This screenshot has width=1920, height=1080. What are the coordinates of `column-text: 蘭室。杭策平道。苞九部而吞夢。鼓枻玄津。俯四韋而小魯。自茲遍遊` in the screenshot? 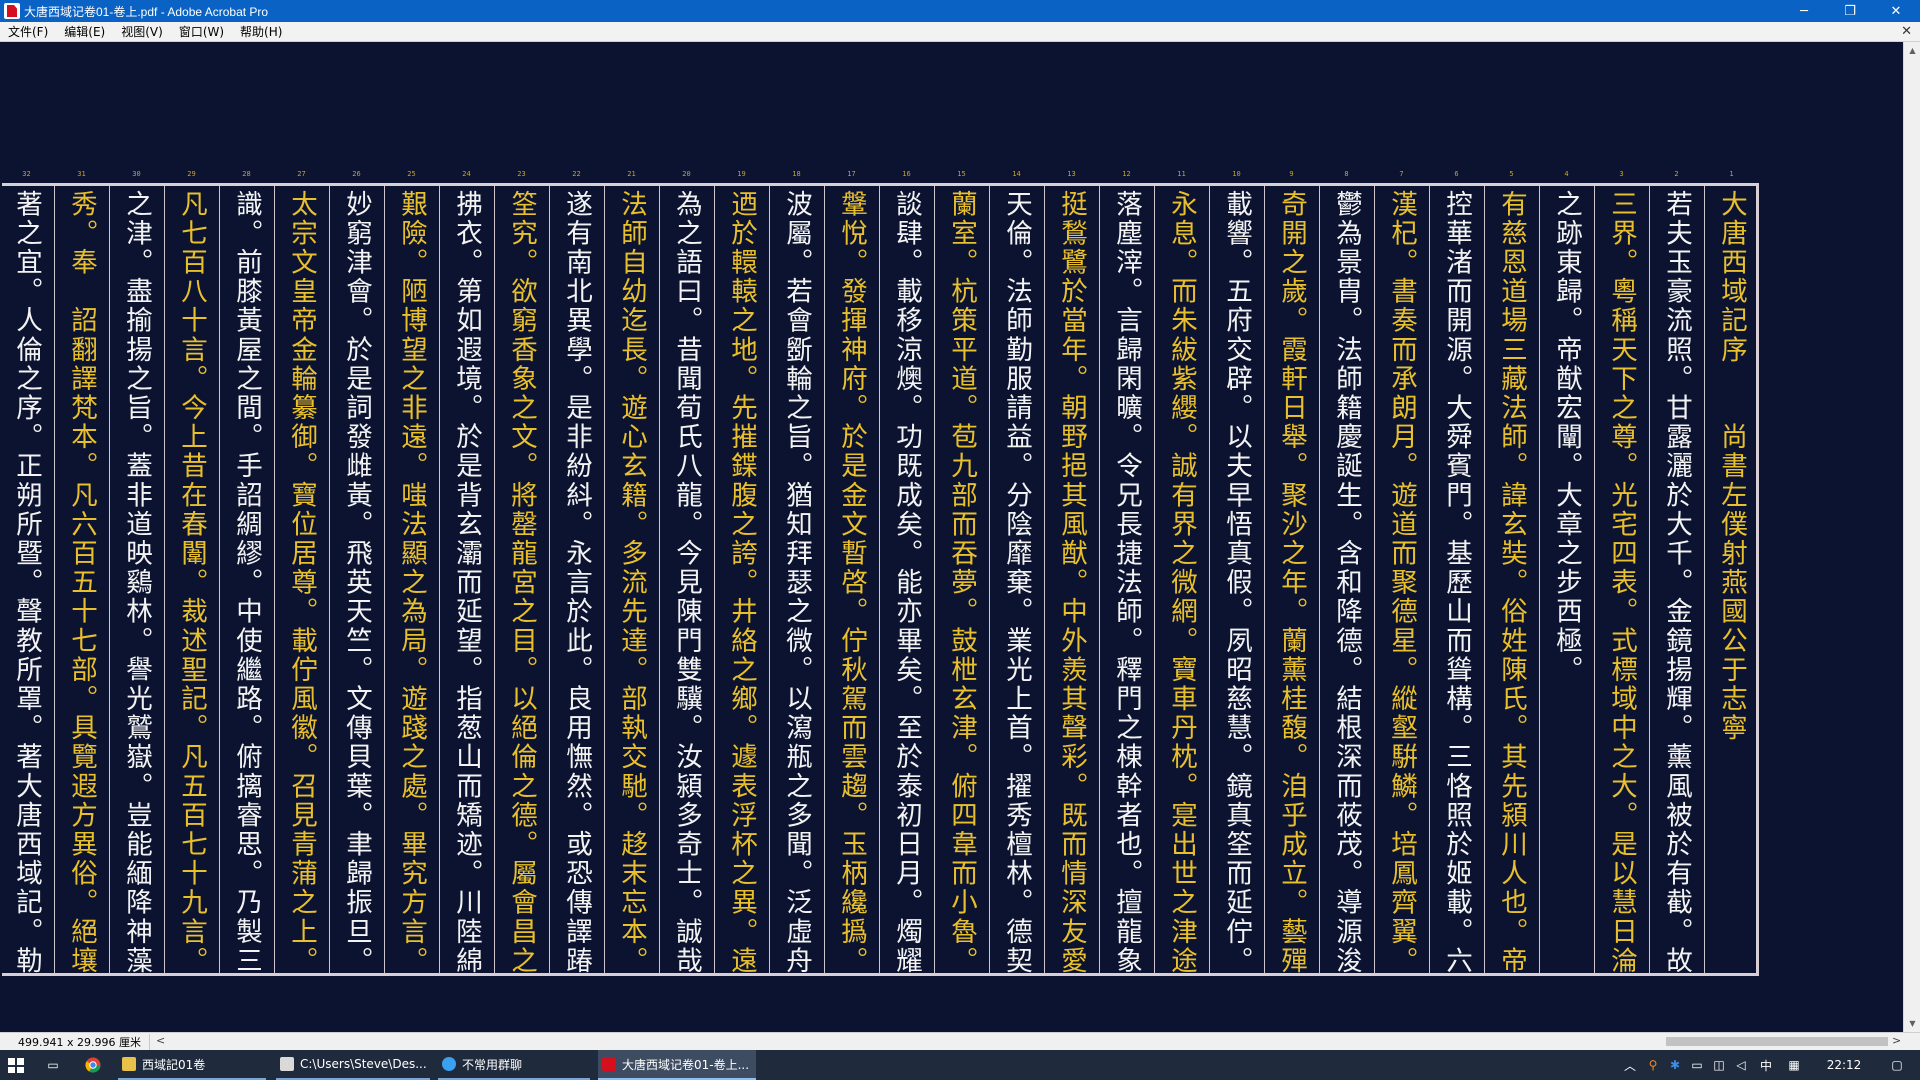 It's located at (961, 581).